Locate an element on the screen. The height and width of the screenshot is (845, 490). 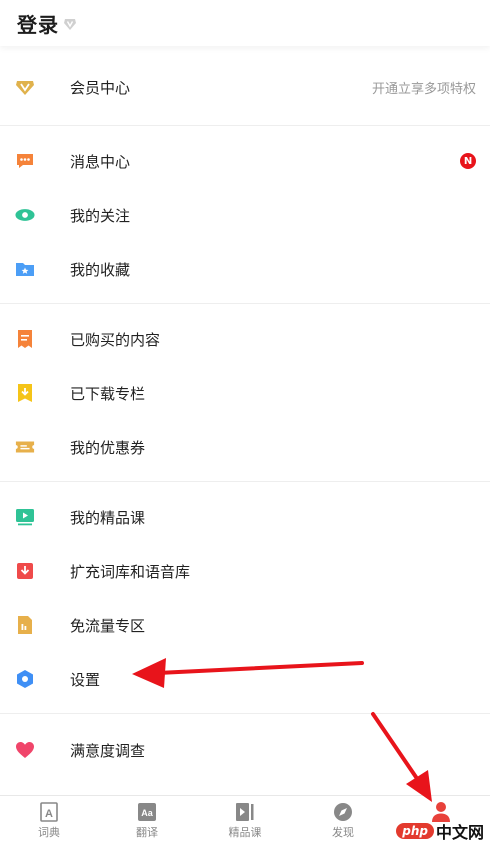
hexagon-settings-icon is located at coordinates (25, 679).